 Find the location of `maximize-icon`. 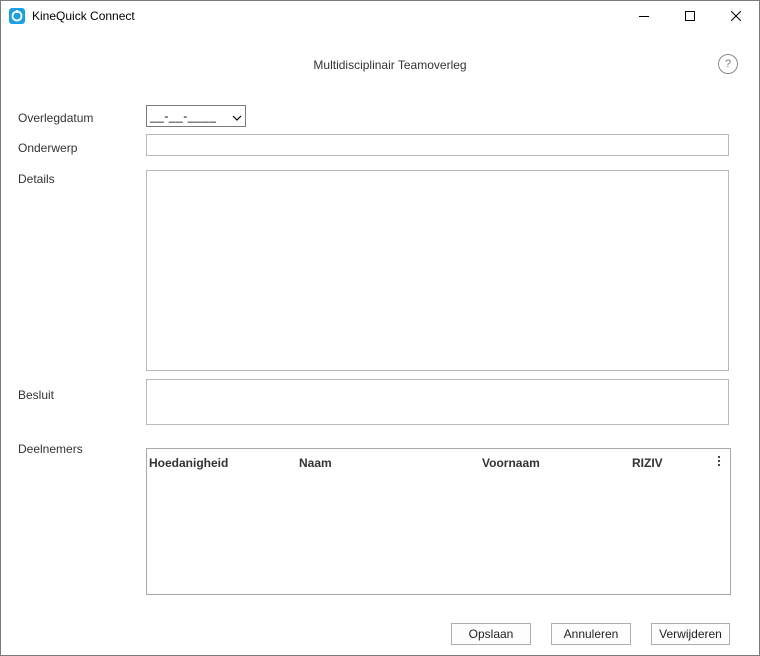

maximize-icon is located at coordinates (690, 16).